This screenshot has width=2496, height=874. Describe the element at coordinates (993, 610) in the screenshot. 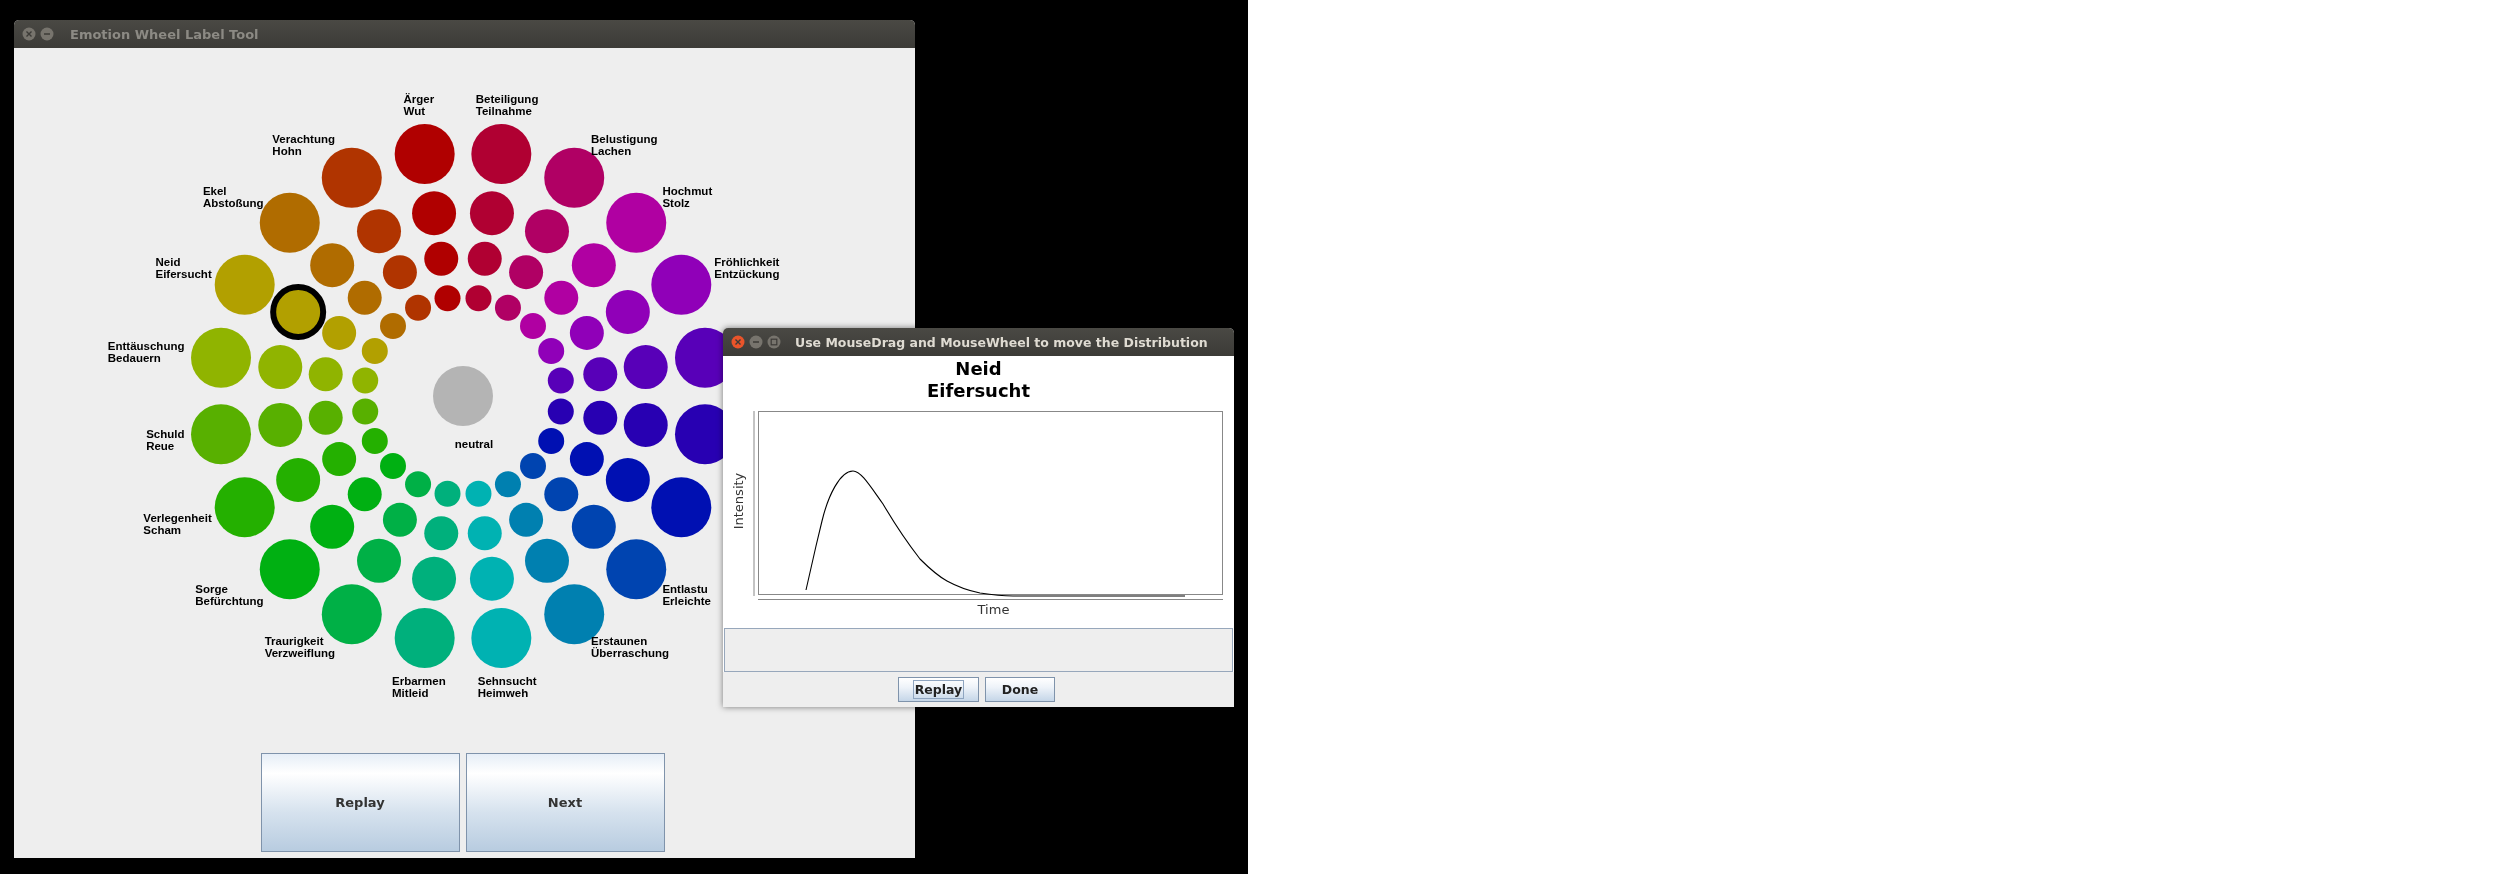

I see `axis-label: Time` at that location.